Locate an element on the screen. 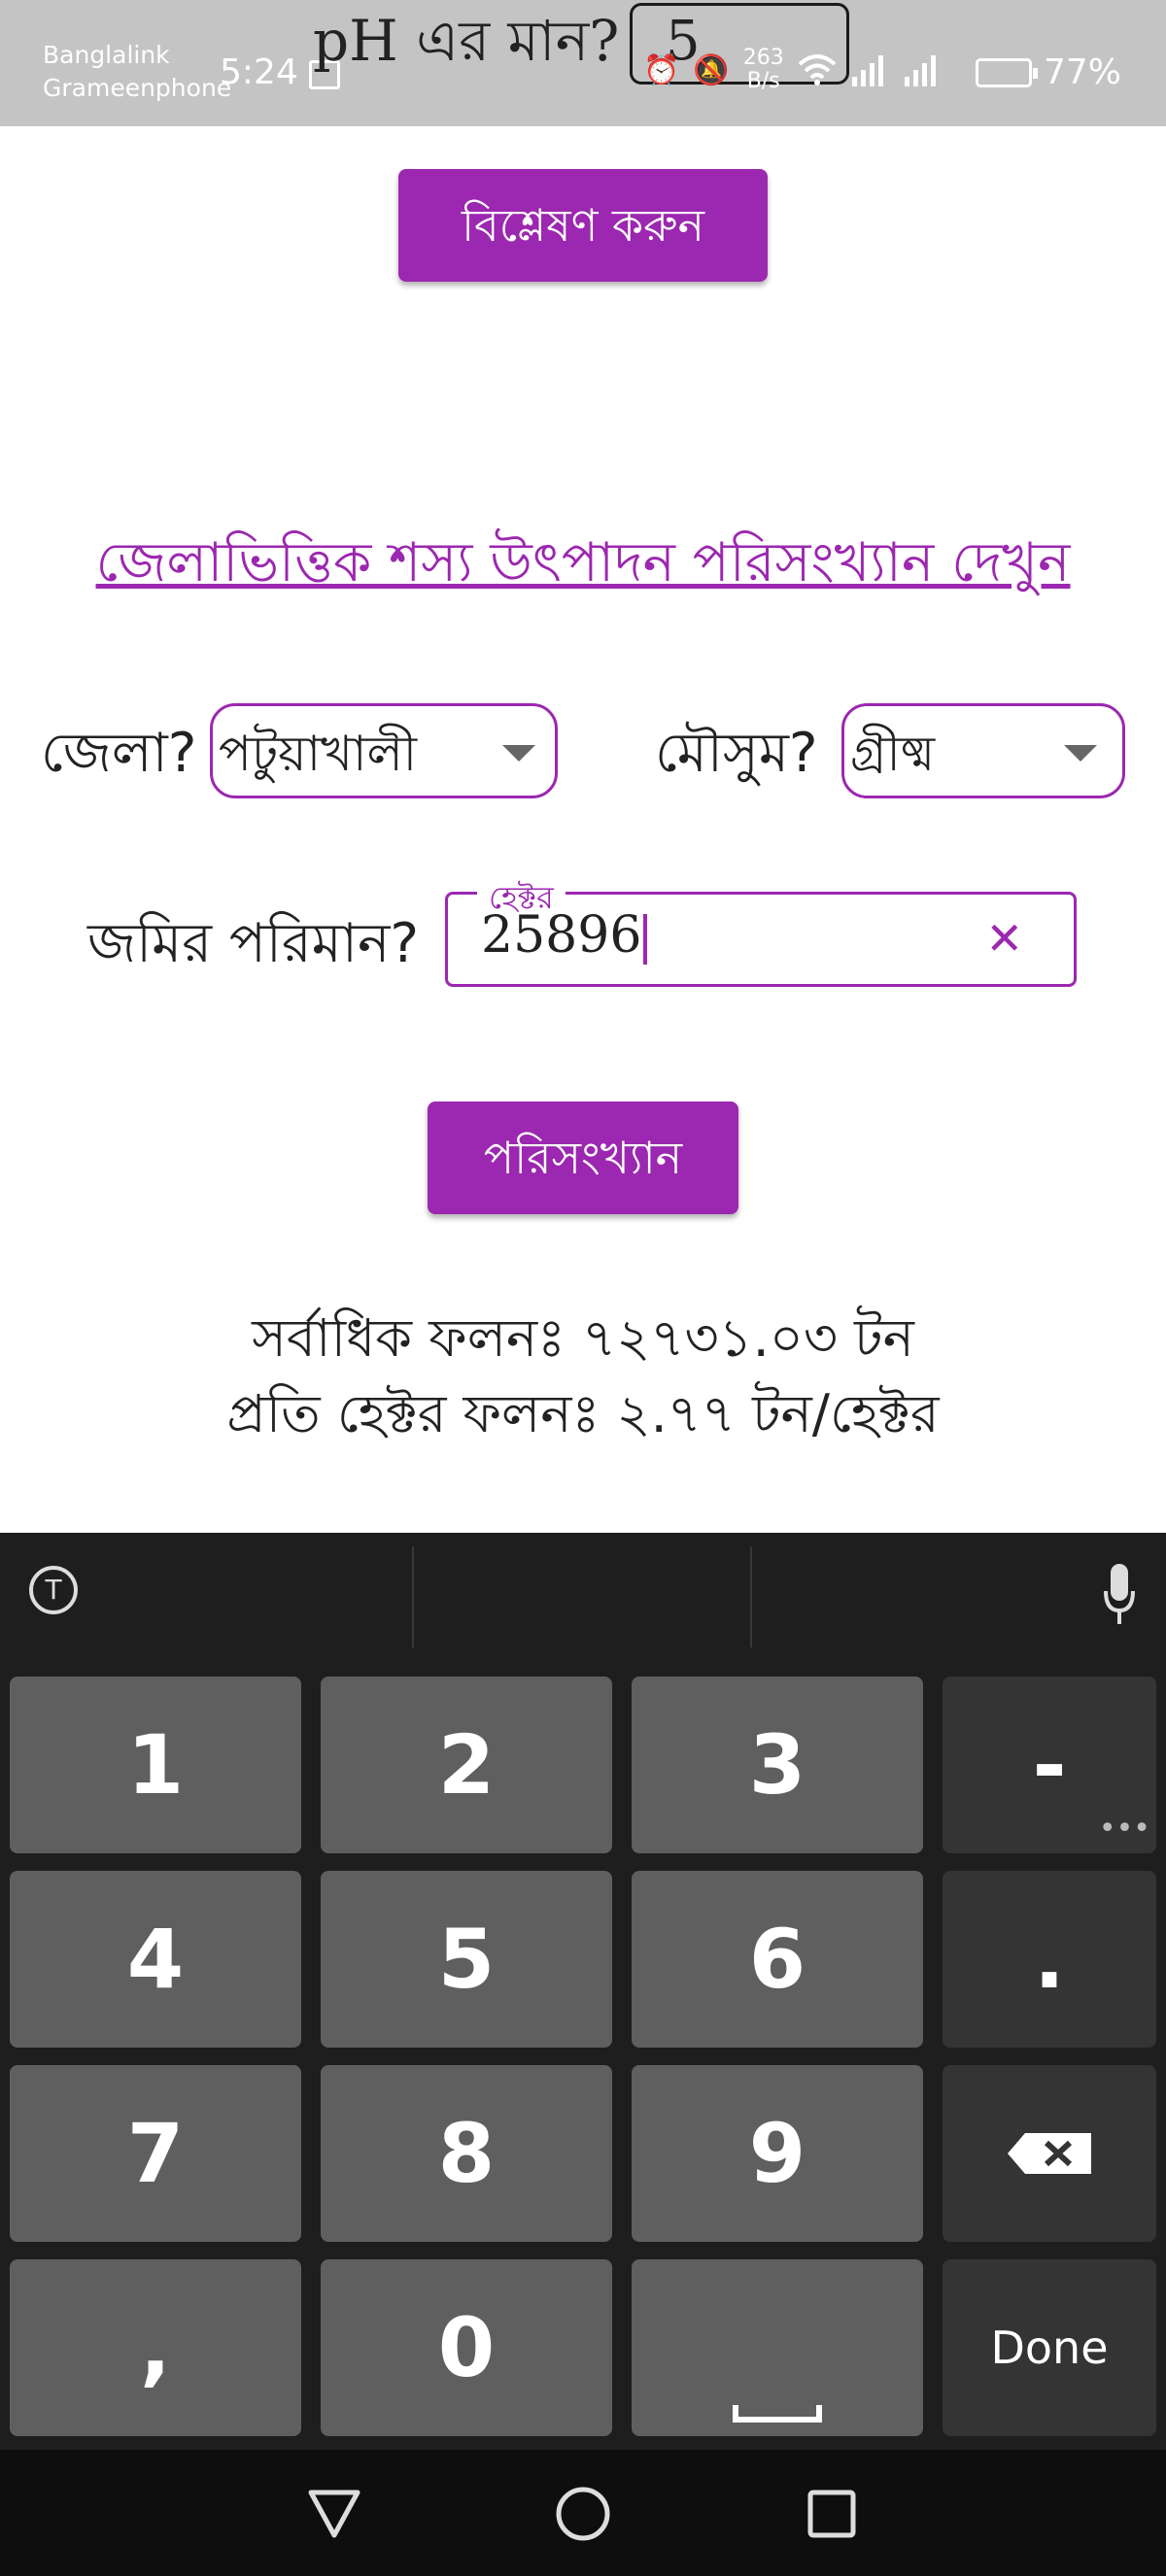  battery-percent: 77% is located at coordinates (1083, 72).